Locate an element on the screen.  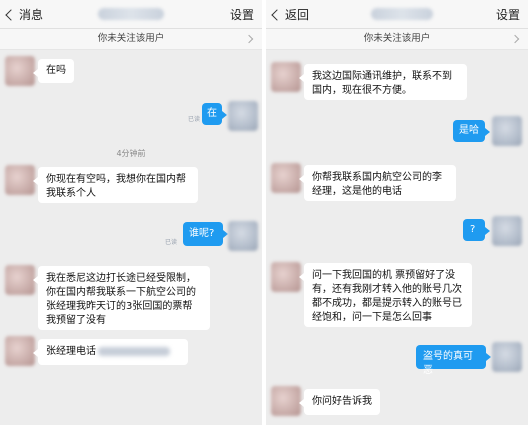
message-text: 你问好告诉我 is located at coordinates (342, 401).